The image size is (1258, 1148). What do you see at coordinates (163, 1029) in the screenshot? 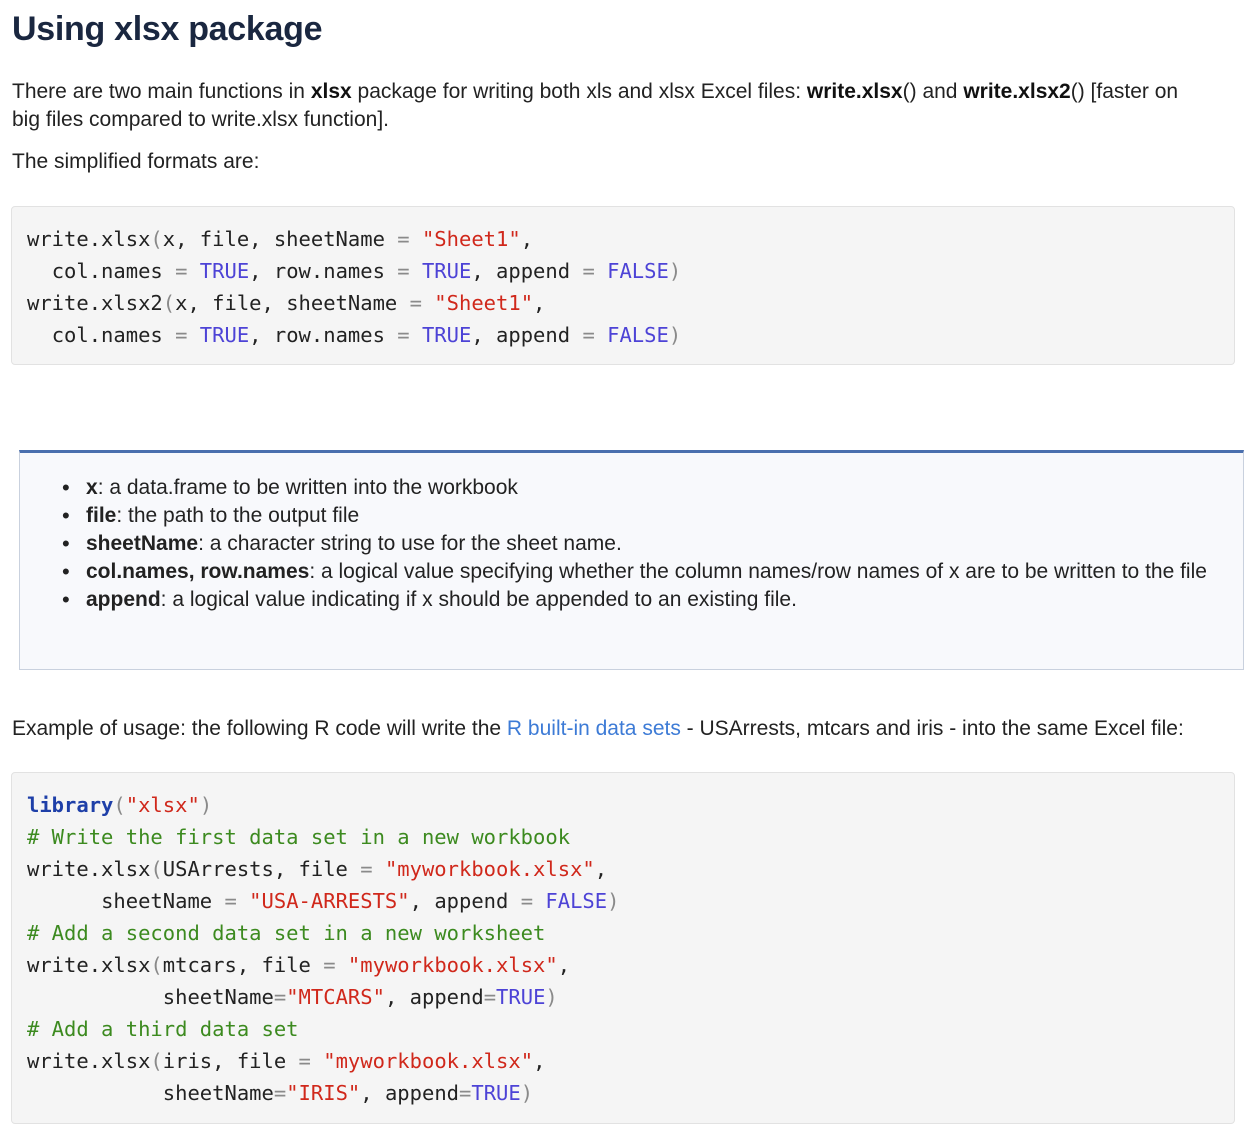
I see `code-comment: # Add a third data set` at bounding box center [163, 1029].